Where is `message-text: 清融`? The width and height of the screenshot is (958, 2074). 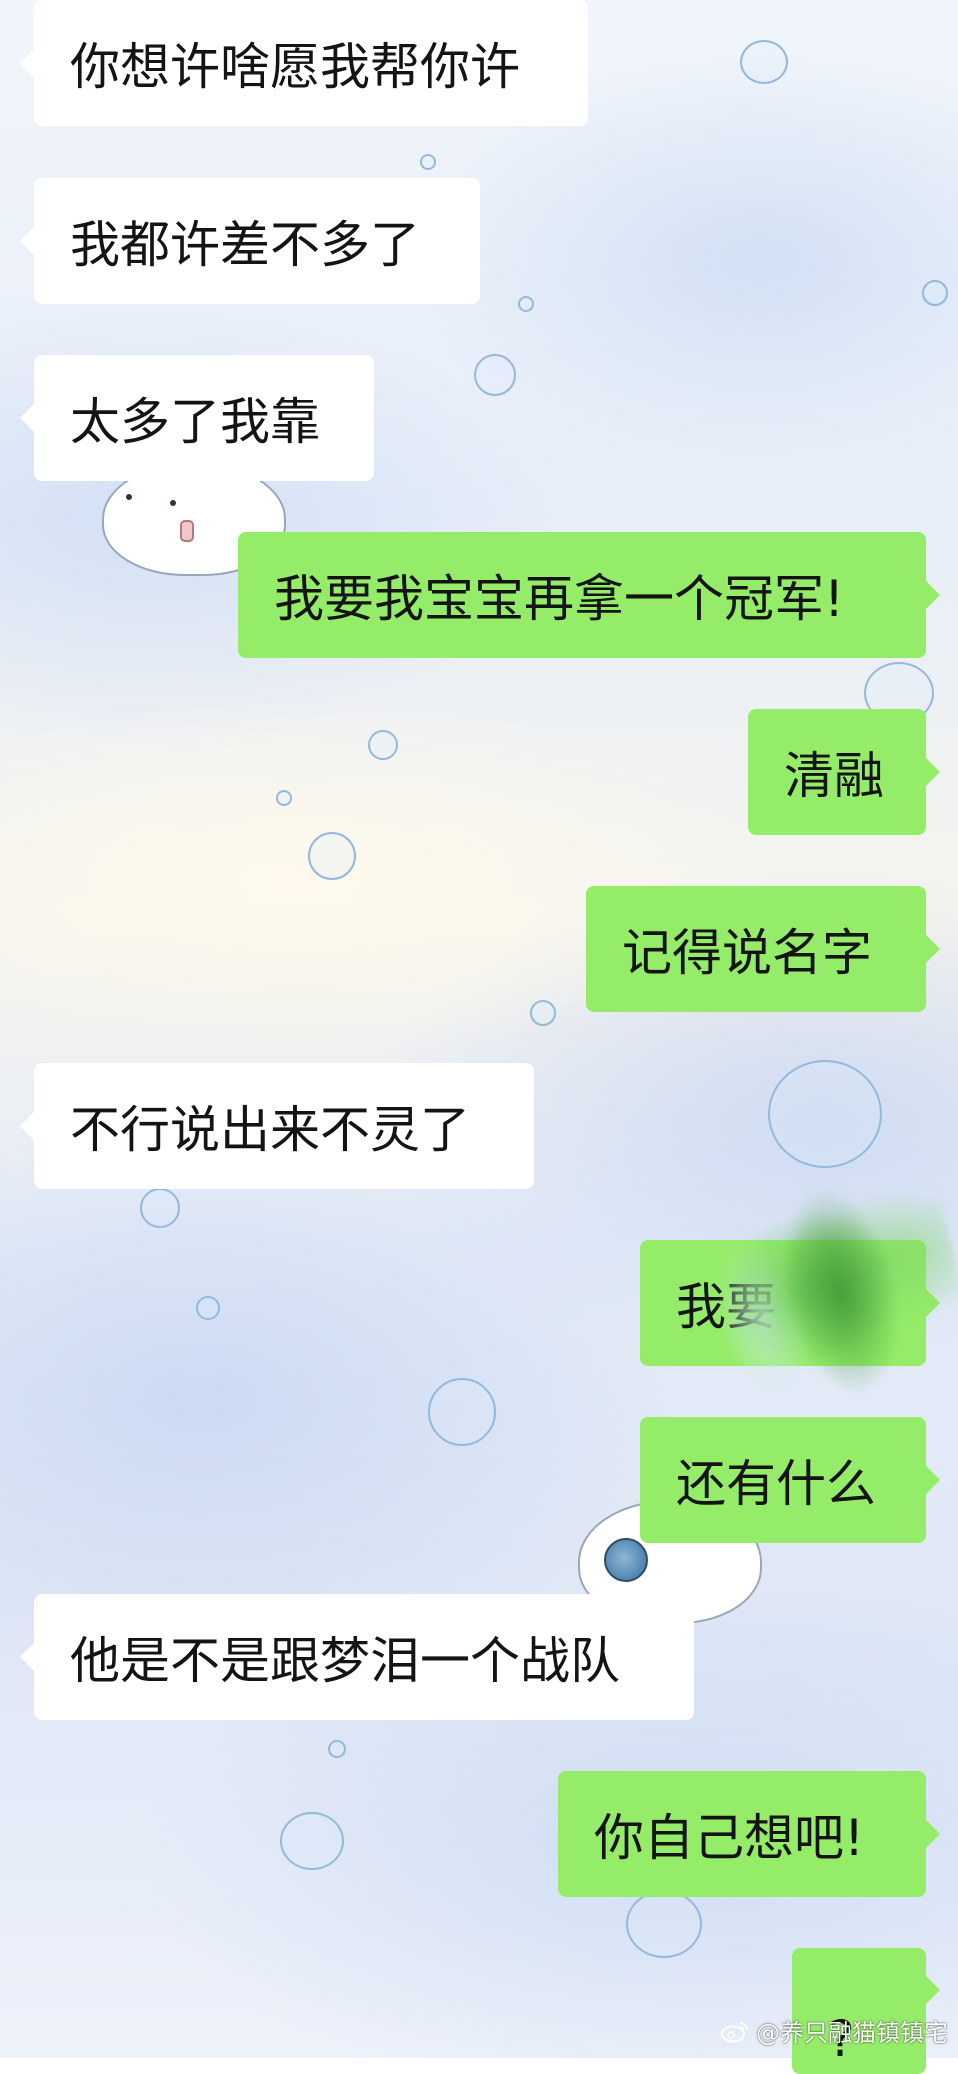
message-text: 清融 is located at coordinates (834, 776).